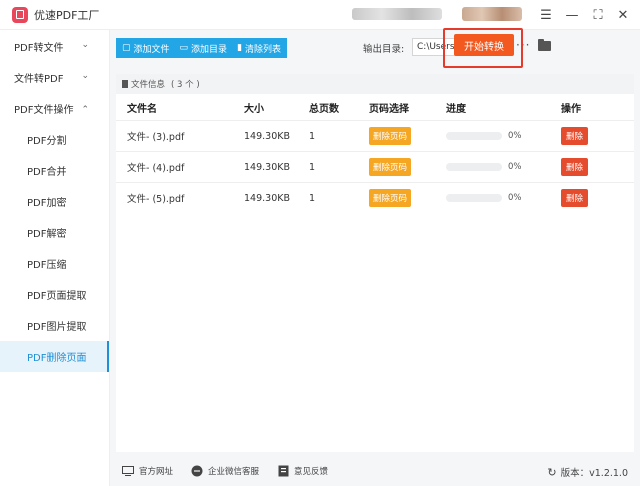  I want to click on file-add-icon: ▢, so click(126, 48).